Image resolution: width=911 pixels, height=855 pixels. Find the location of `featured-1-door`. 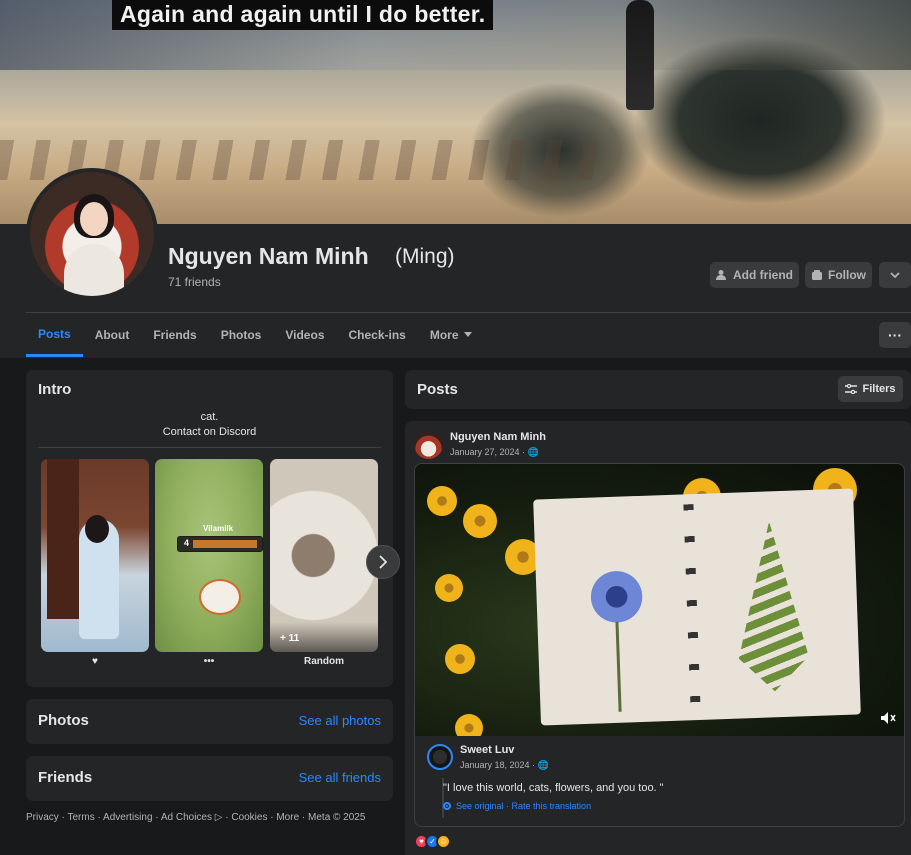

featured-1-door is located at coordinates (63, 539).